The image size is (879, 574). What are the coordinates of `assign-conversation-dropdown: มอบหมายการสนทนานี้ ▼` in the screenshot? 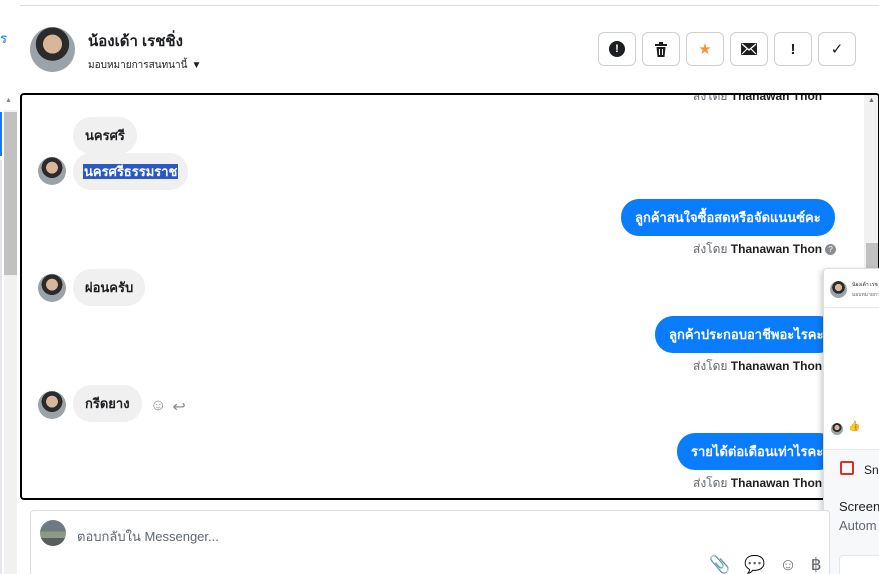 It's located at (144, 65).